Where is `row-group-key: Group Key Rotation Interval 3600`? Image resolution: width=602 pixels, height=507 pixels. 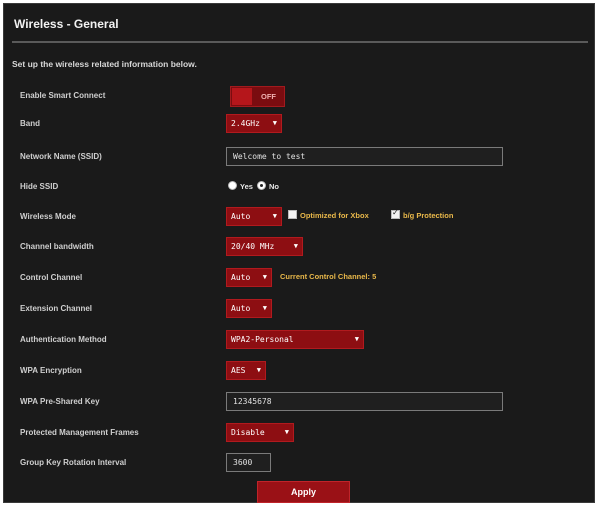 row-group-key: Group Key Rotation Interval 3600 is located at coordinates (300, 463).